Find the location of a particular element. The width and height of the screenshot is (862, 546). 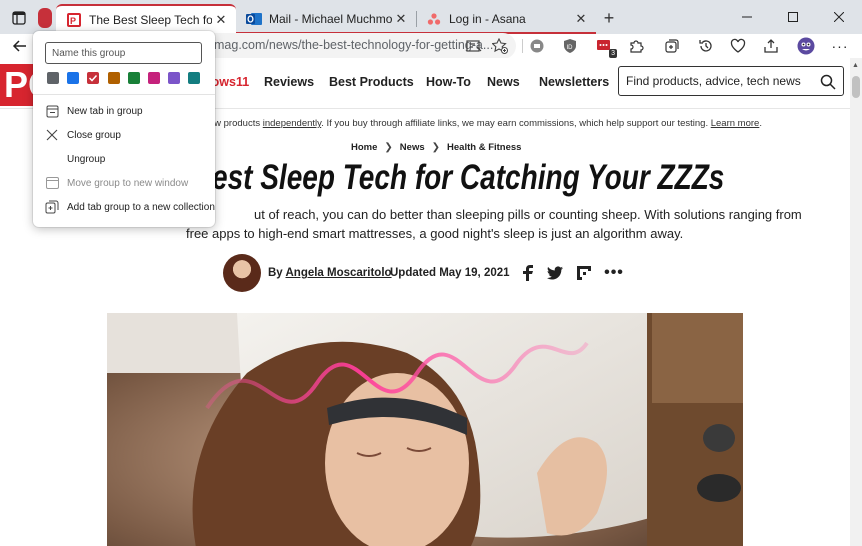

read-aloud-button is located at coordinates (474, 46).